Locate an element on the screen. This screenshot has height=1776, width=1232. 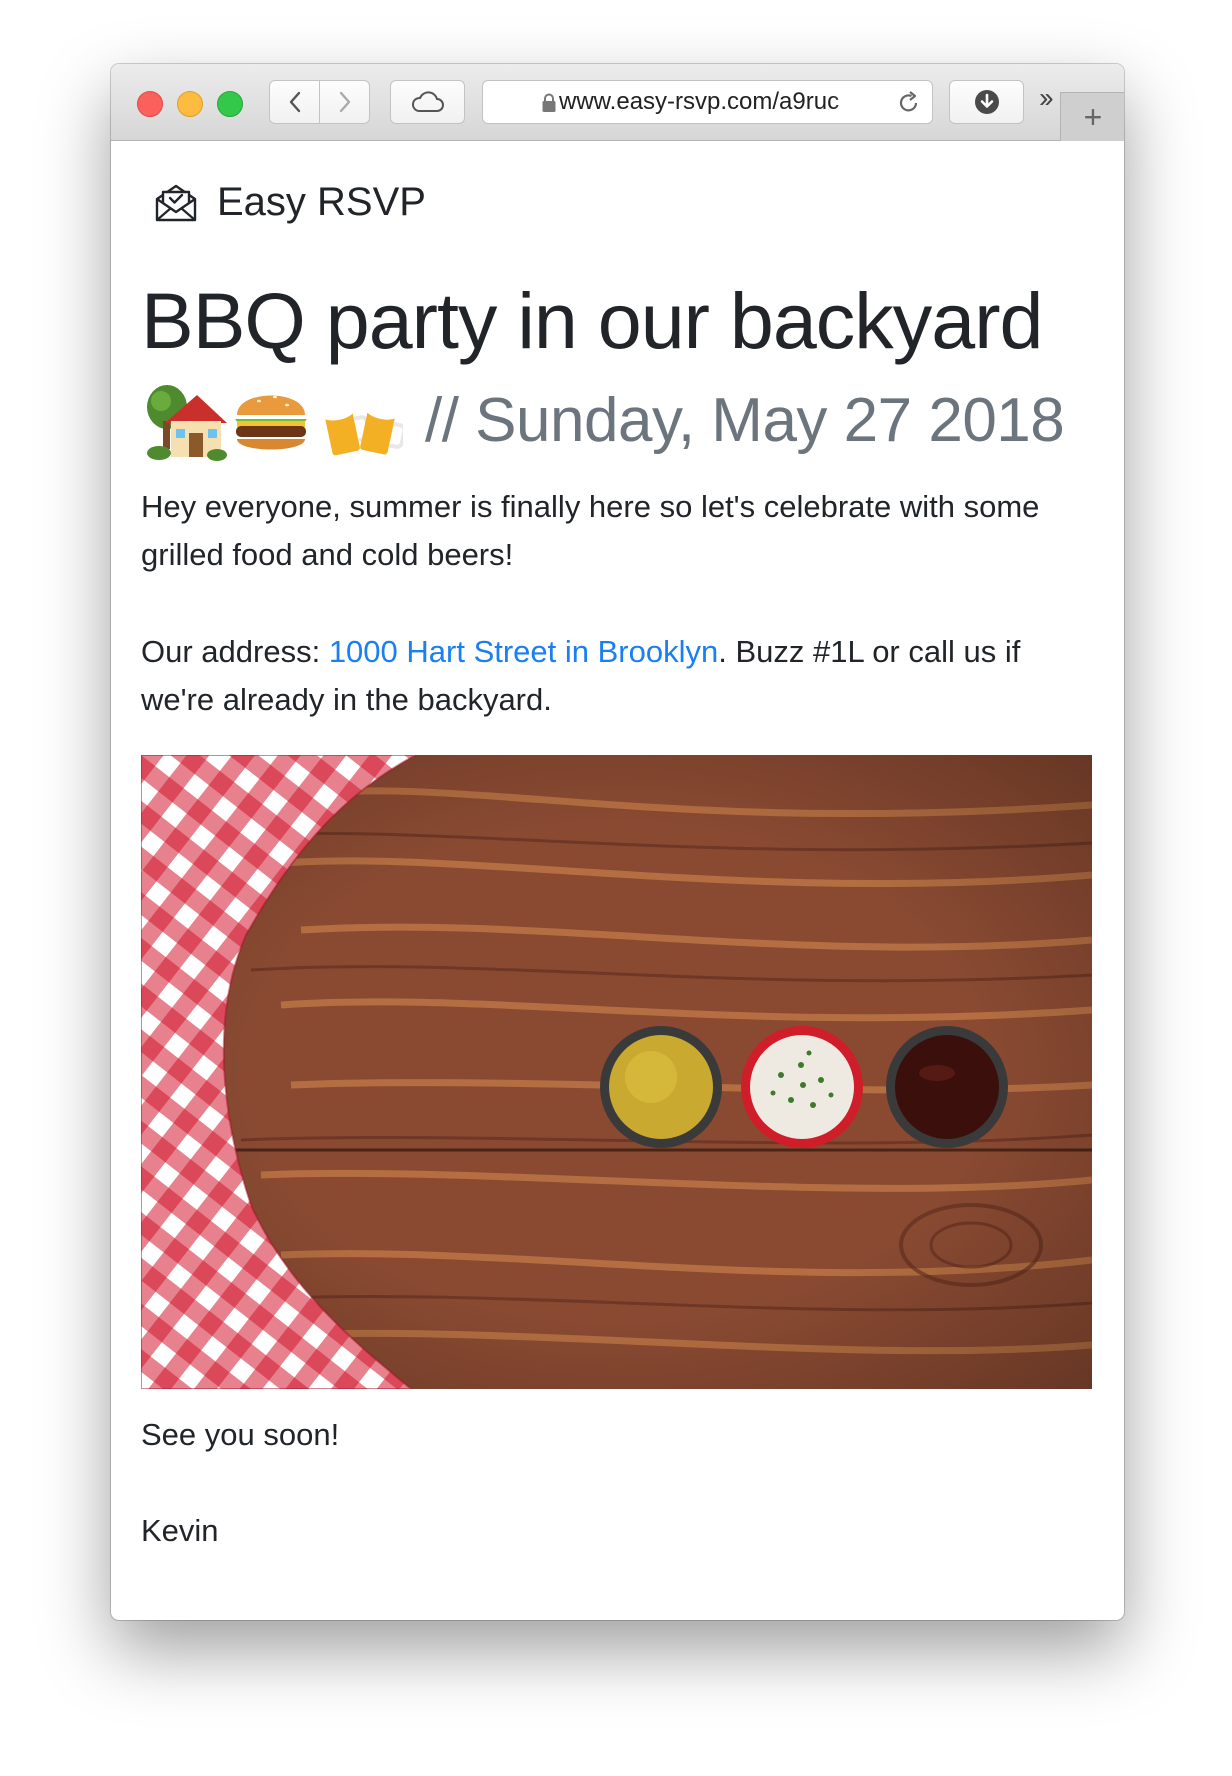
zoom-window-button is located at coordinates (230, 104).